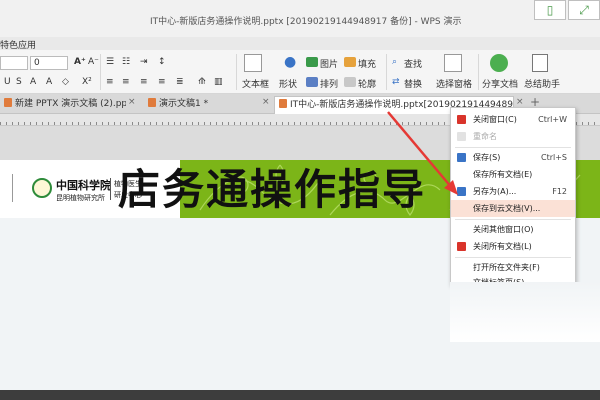  I want to click on menu-item-save: 保存(S) Ctrl+S, so click(513, 157).